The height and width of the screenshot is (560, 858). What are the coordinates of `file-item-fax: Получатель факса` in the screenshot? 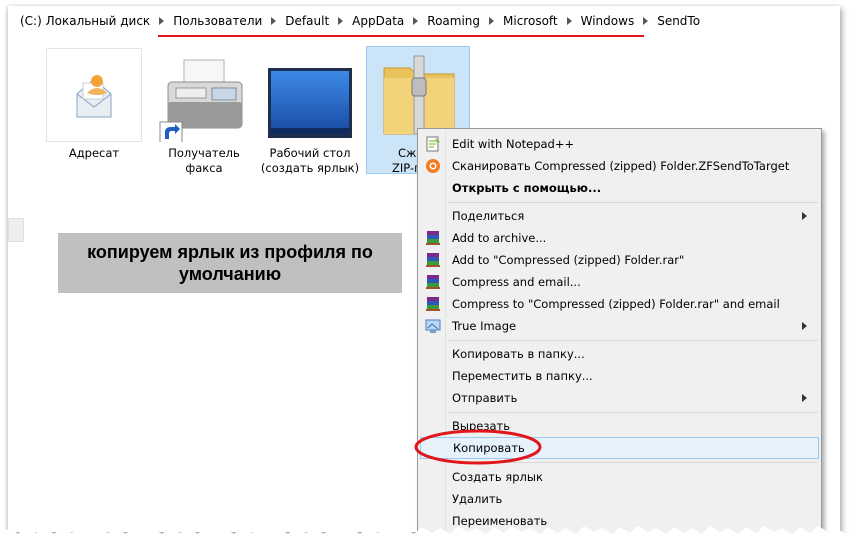 It's located at (204, 112).